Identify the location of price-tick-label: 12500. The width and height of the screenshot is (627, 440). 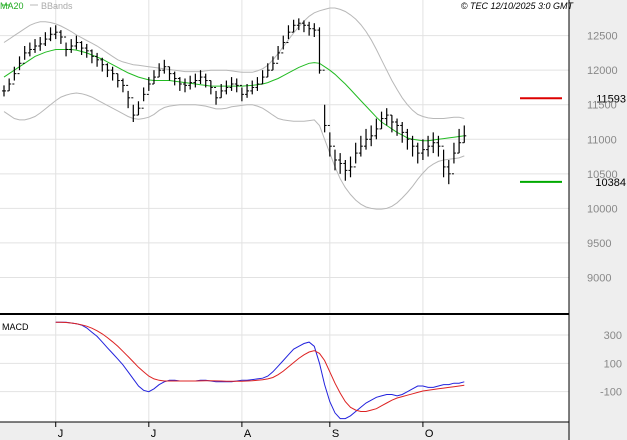
(602, 37).